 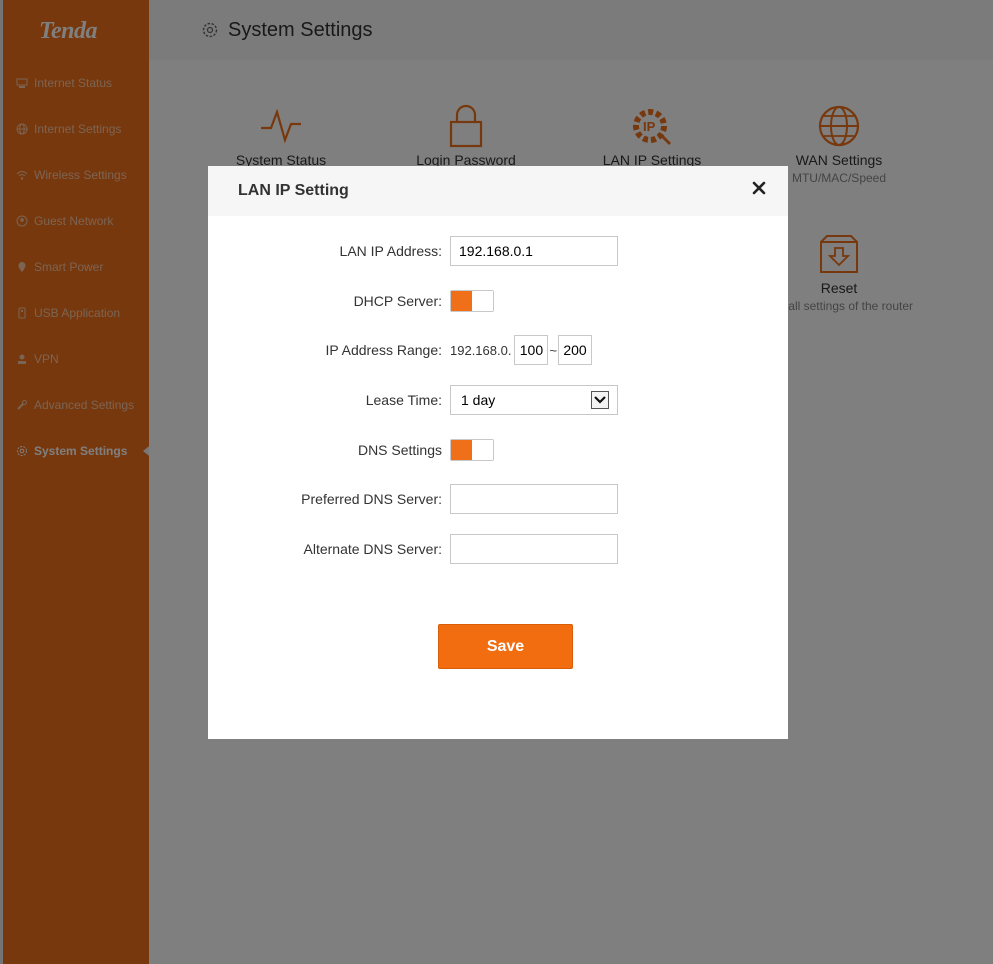 What do you see at coordinates (575, 350) in the screenshot?
I see `ip-range-end-input` at bounding box center [575, 350].